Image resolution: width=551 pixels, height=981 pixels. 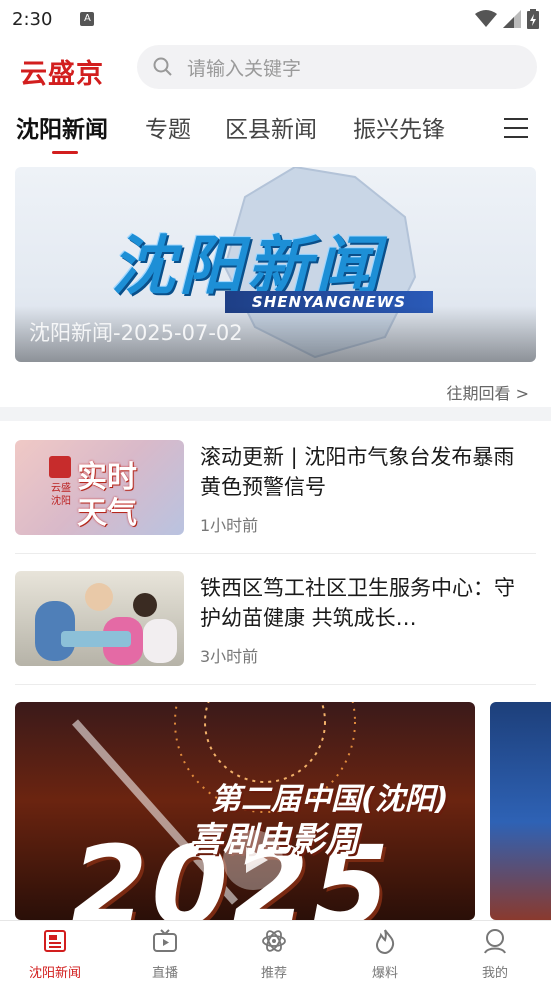 What do you see at coordinates (486, 18) in the screenshot?
I see `wifi-icon` at bounding box center [486, 18].